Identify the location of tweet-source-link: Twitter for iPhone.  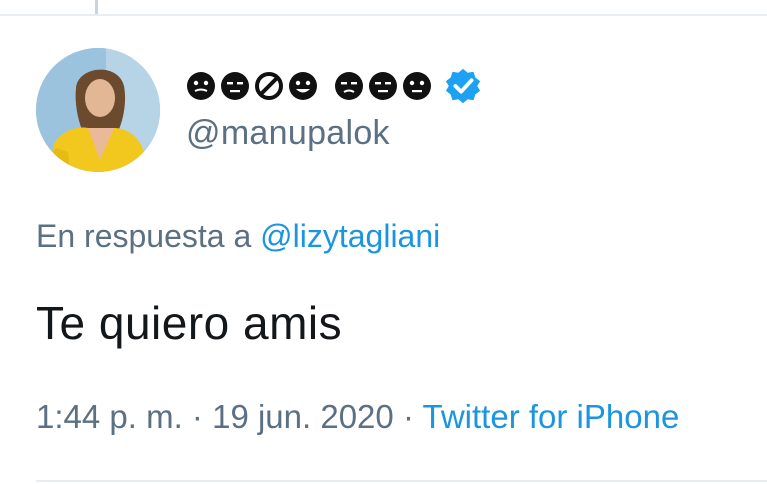
(551, 416).